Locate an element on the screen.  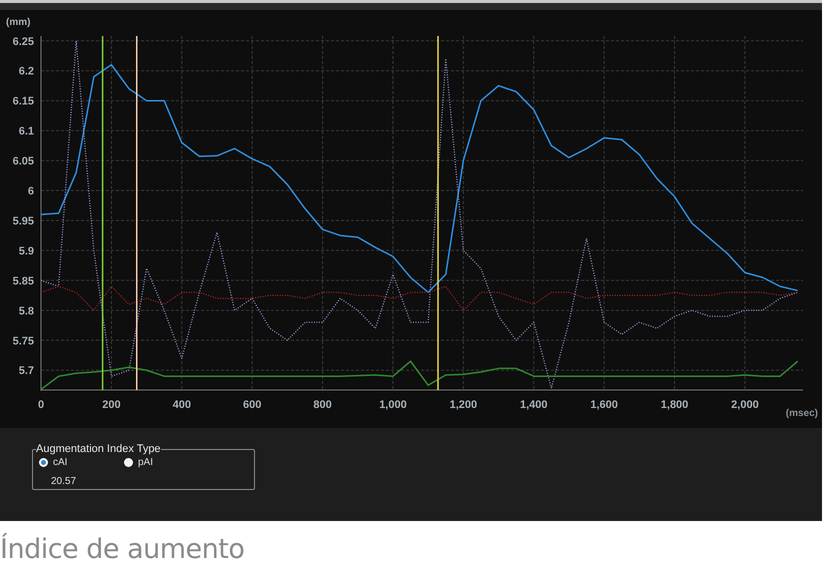
axis-tick-label: 0 is located at coordinates (41, 405).